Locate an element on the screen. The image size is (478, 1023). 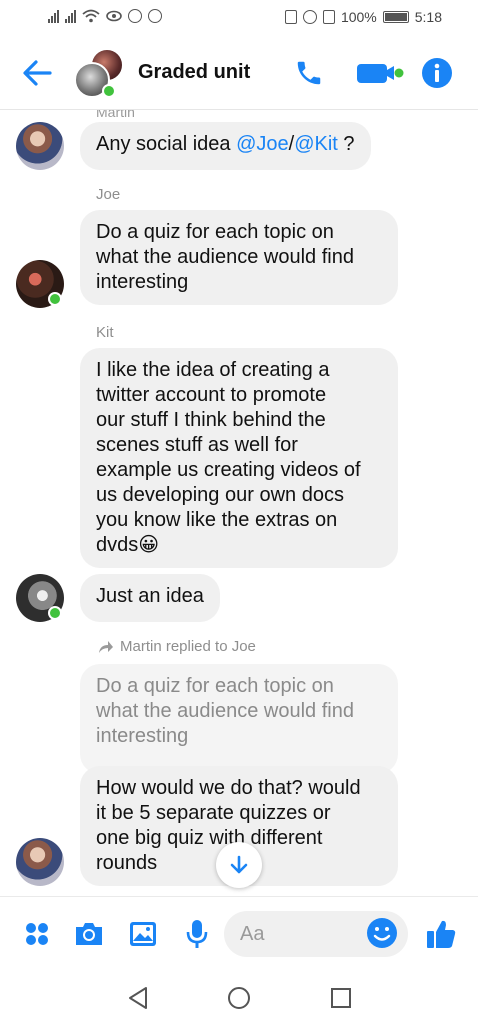
system-nav-bar is located at coordinates (239, 998).